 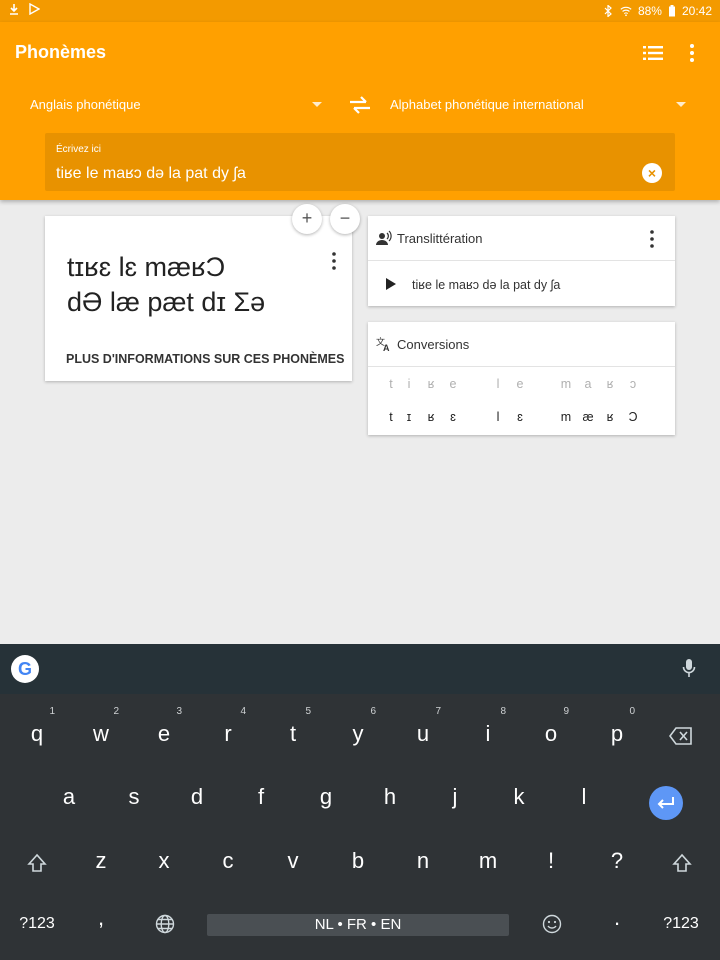 What do you see at coordinates (243, 711) in the screenshot?
I see `key-number: 4` at bounding box center [243, 711].